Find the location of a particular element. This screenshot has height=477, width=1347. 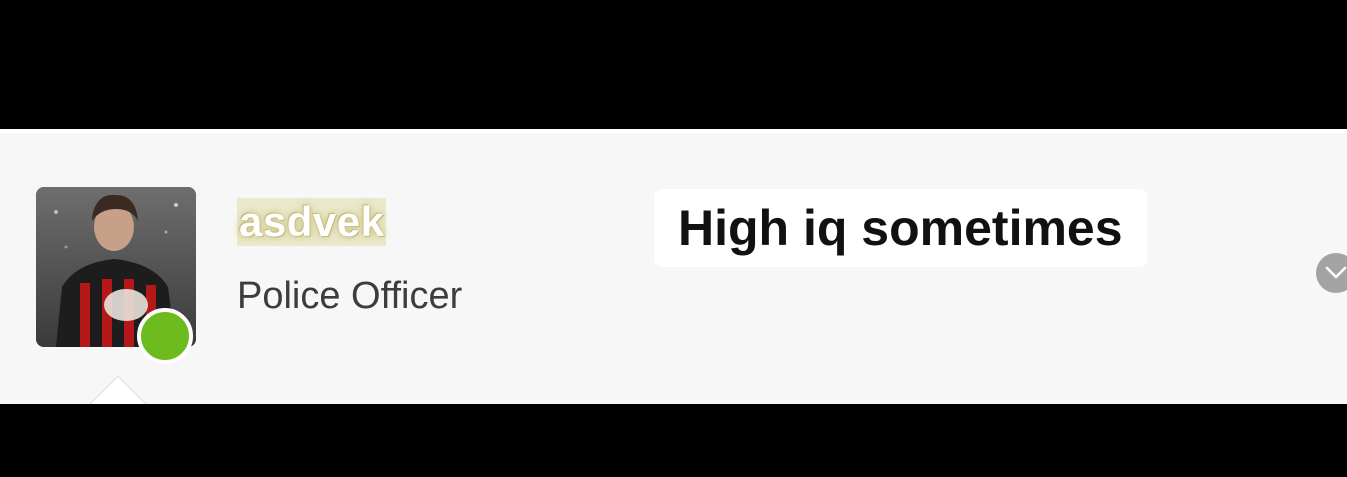

username: asdvek is located at coordinates (312, 222).